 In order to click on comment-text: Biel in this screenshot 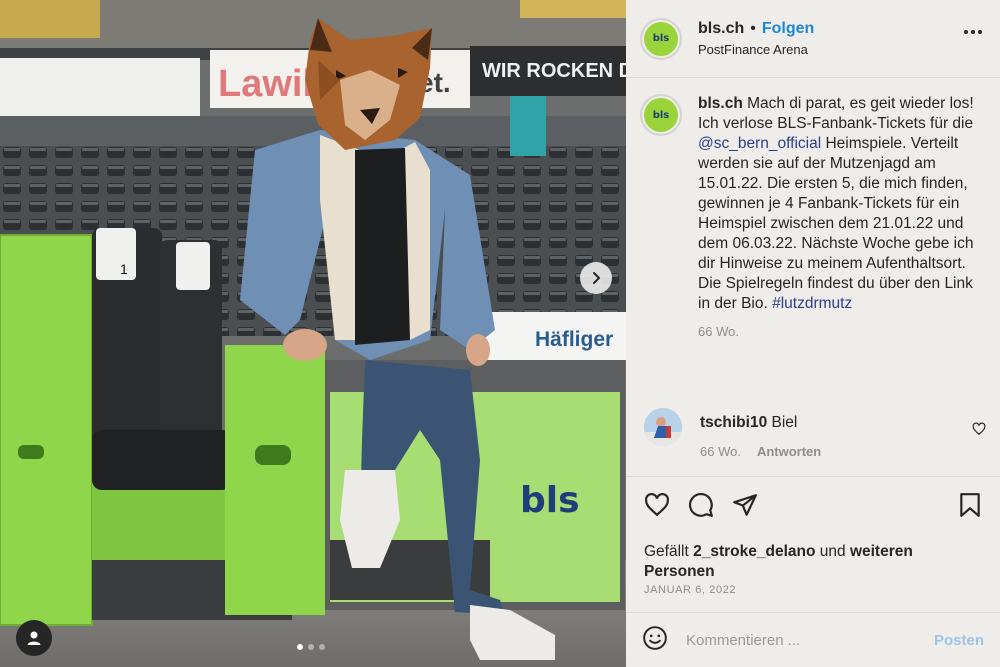, I will do `click(782, 422)`.